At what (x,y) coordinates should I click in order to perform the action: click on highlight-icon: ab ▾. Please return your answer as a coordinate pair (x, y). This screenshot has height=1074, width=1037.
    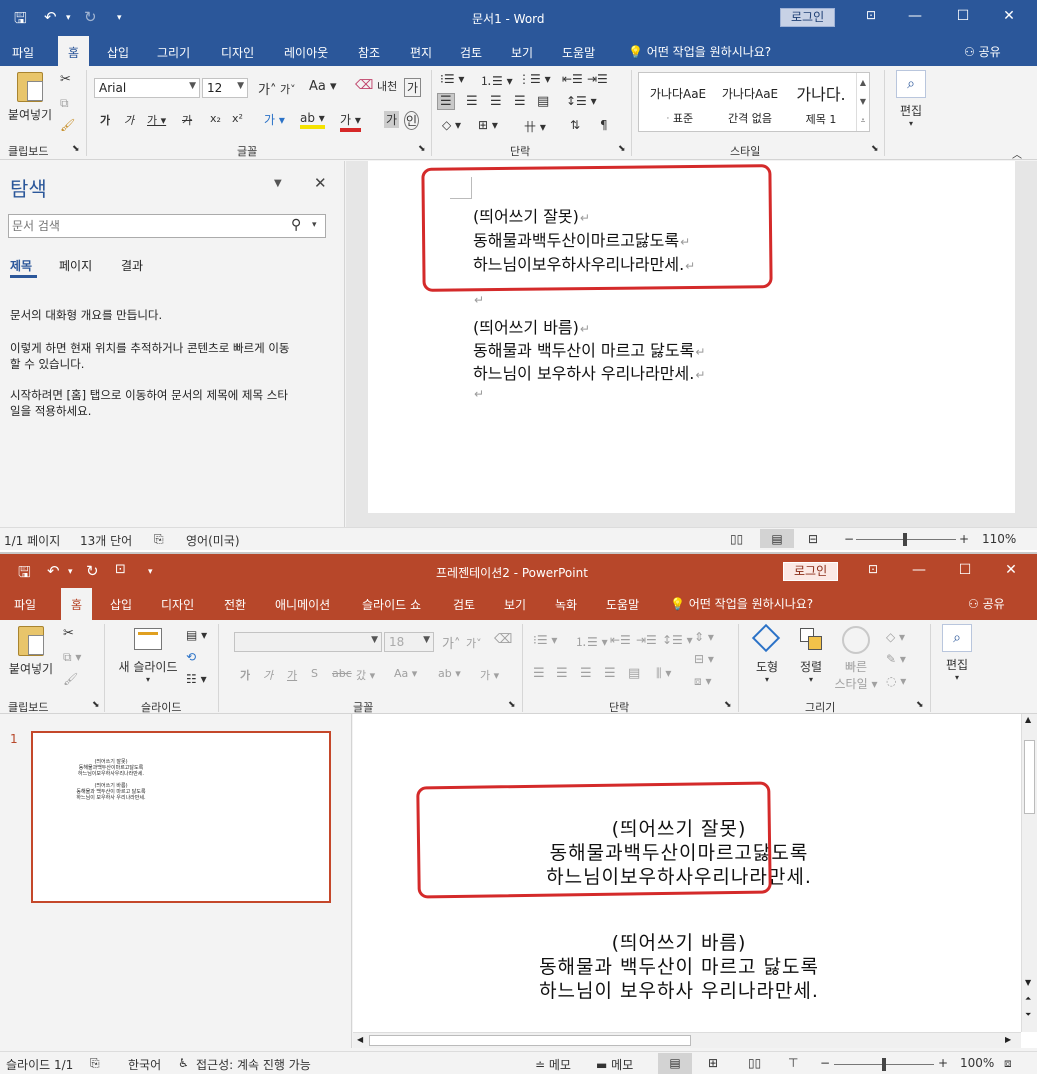
    Looking at the image, I should click on (312, 120).